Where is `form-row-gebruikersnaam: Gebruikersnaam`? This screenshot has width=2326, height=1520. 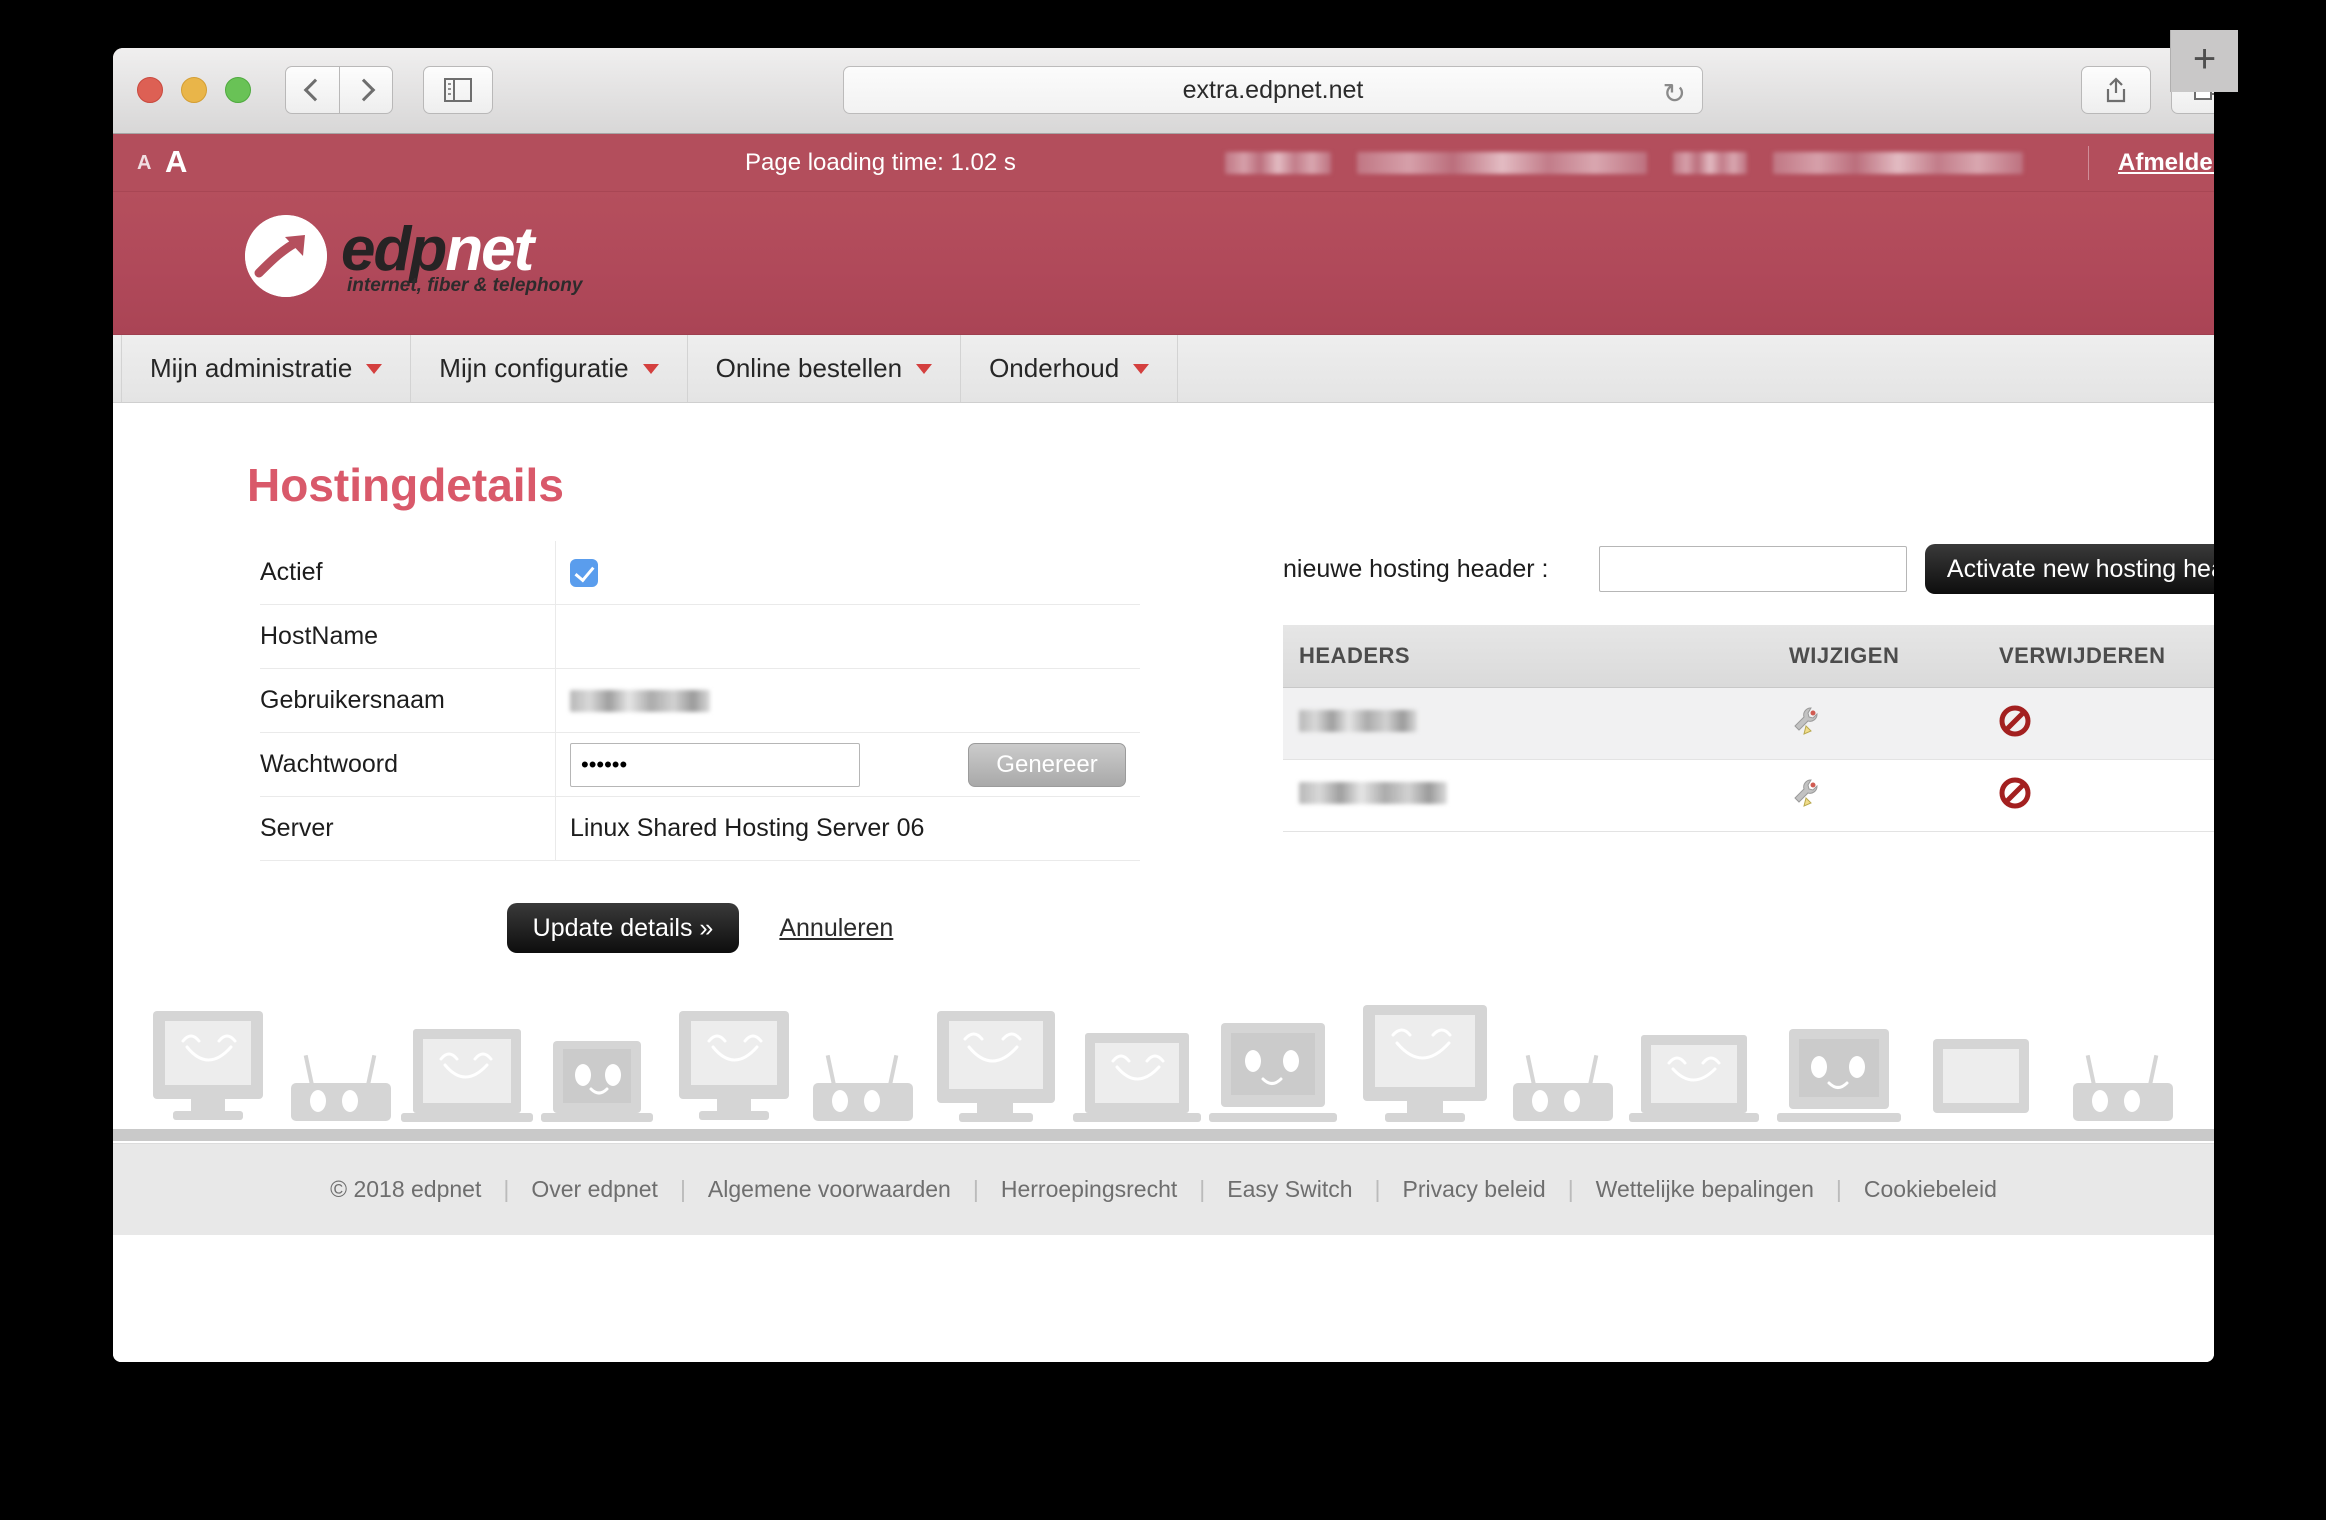
form-row-gebruikersnaam: Gebruikersnaam is located at coordinates (700, 701).